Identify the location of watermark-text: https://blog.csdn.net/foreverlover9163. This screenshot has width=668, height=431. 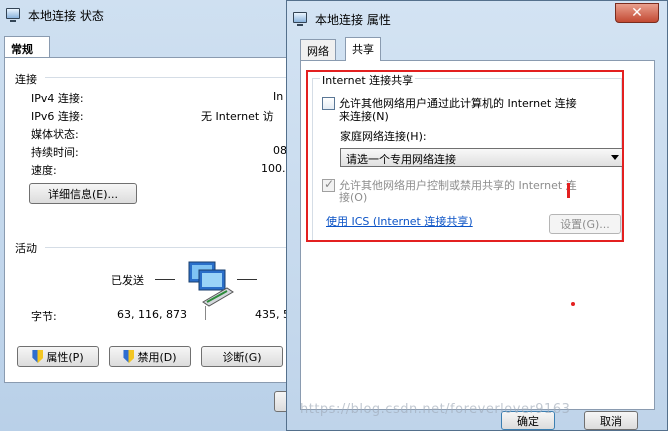
(435, 409).